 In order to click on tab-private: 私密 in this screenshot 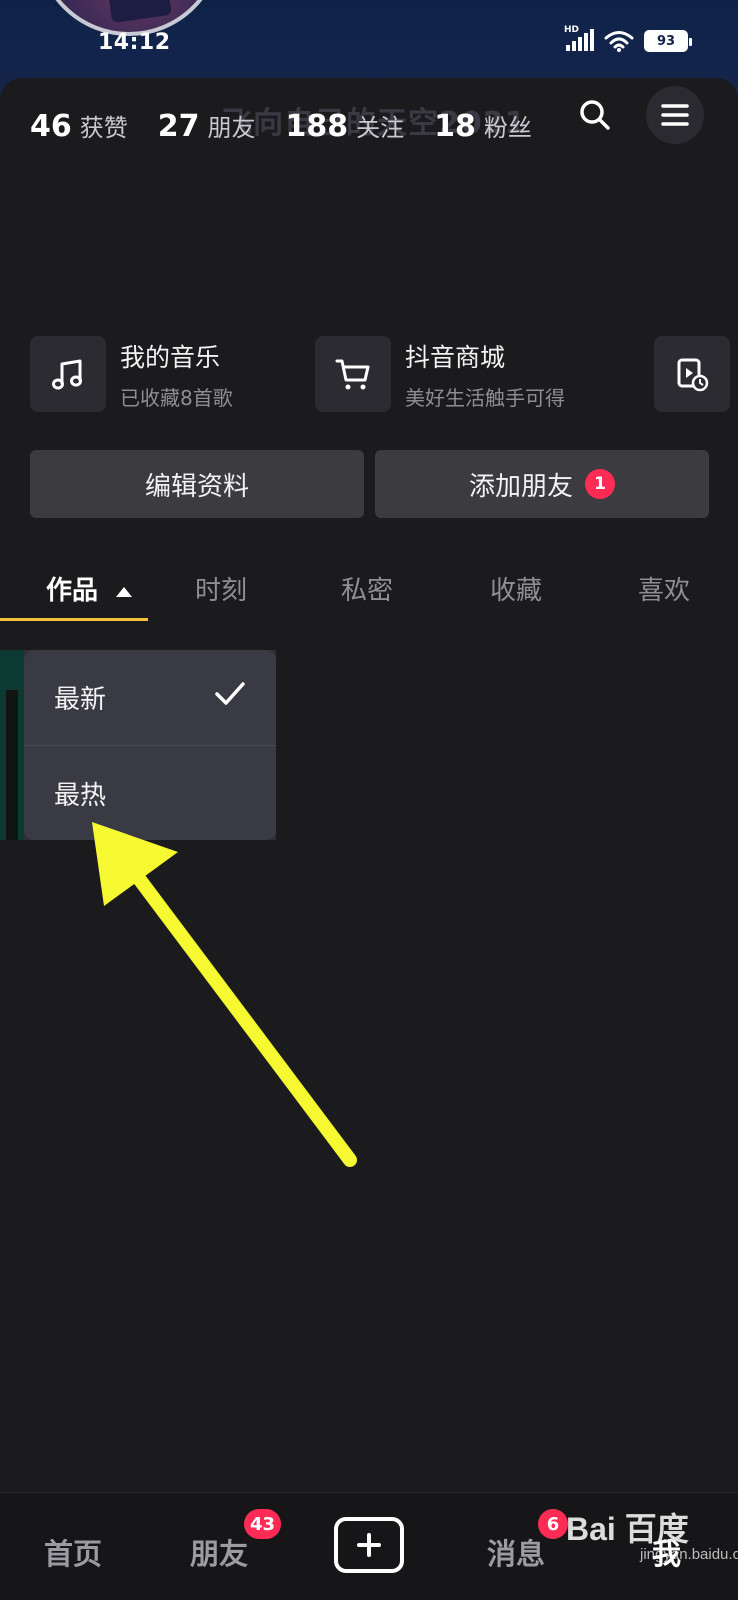, I will do `click(367, 588)`.